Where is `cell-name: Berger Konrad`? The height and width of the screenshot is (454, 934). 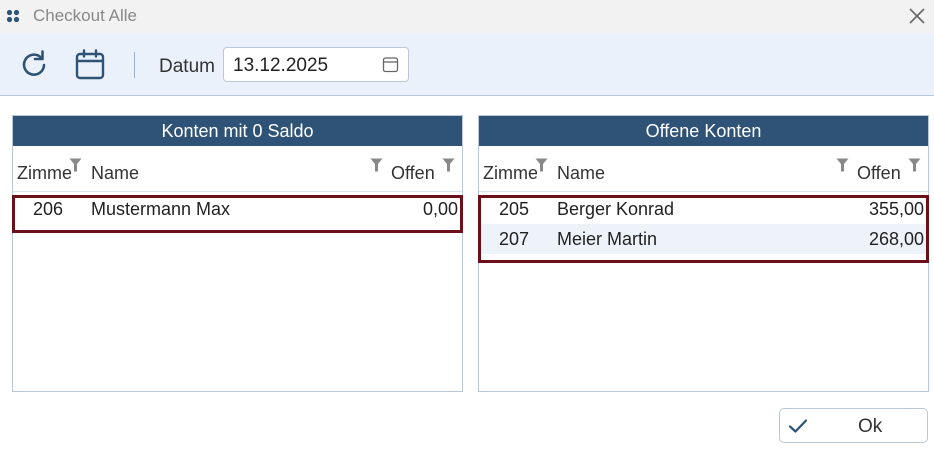
cell-name: Berger Konrad is located at coordinates (616, 209).